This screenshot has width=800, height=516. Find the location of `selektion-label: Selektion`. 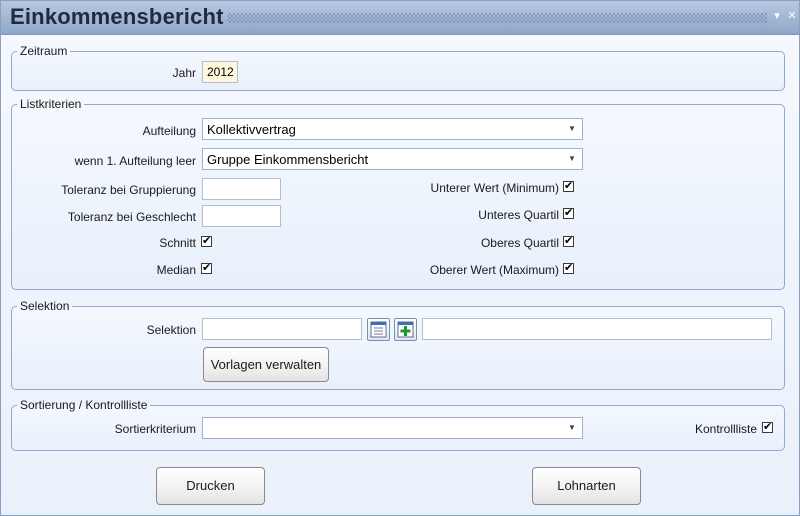

selektion-label: Selektion is located at coordinates (171, 330).